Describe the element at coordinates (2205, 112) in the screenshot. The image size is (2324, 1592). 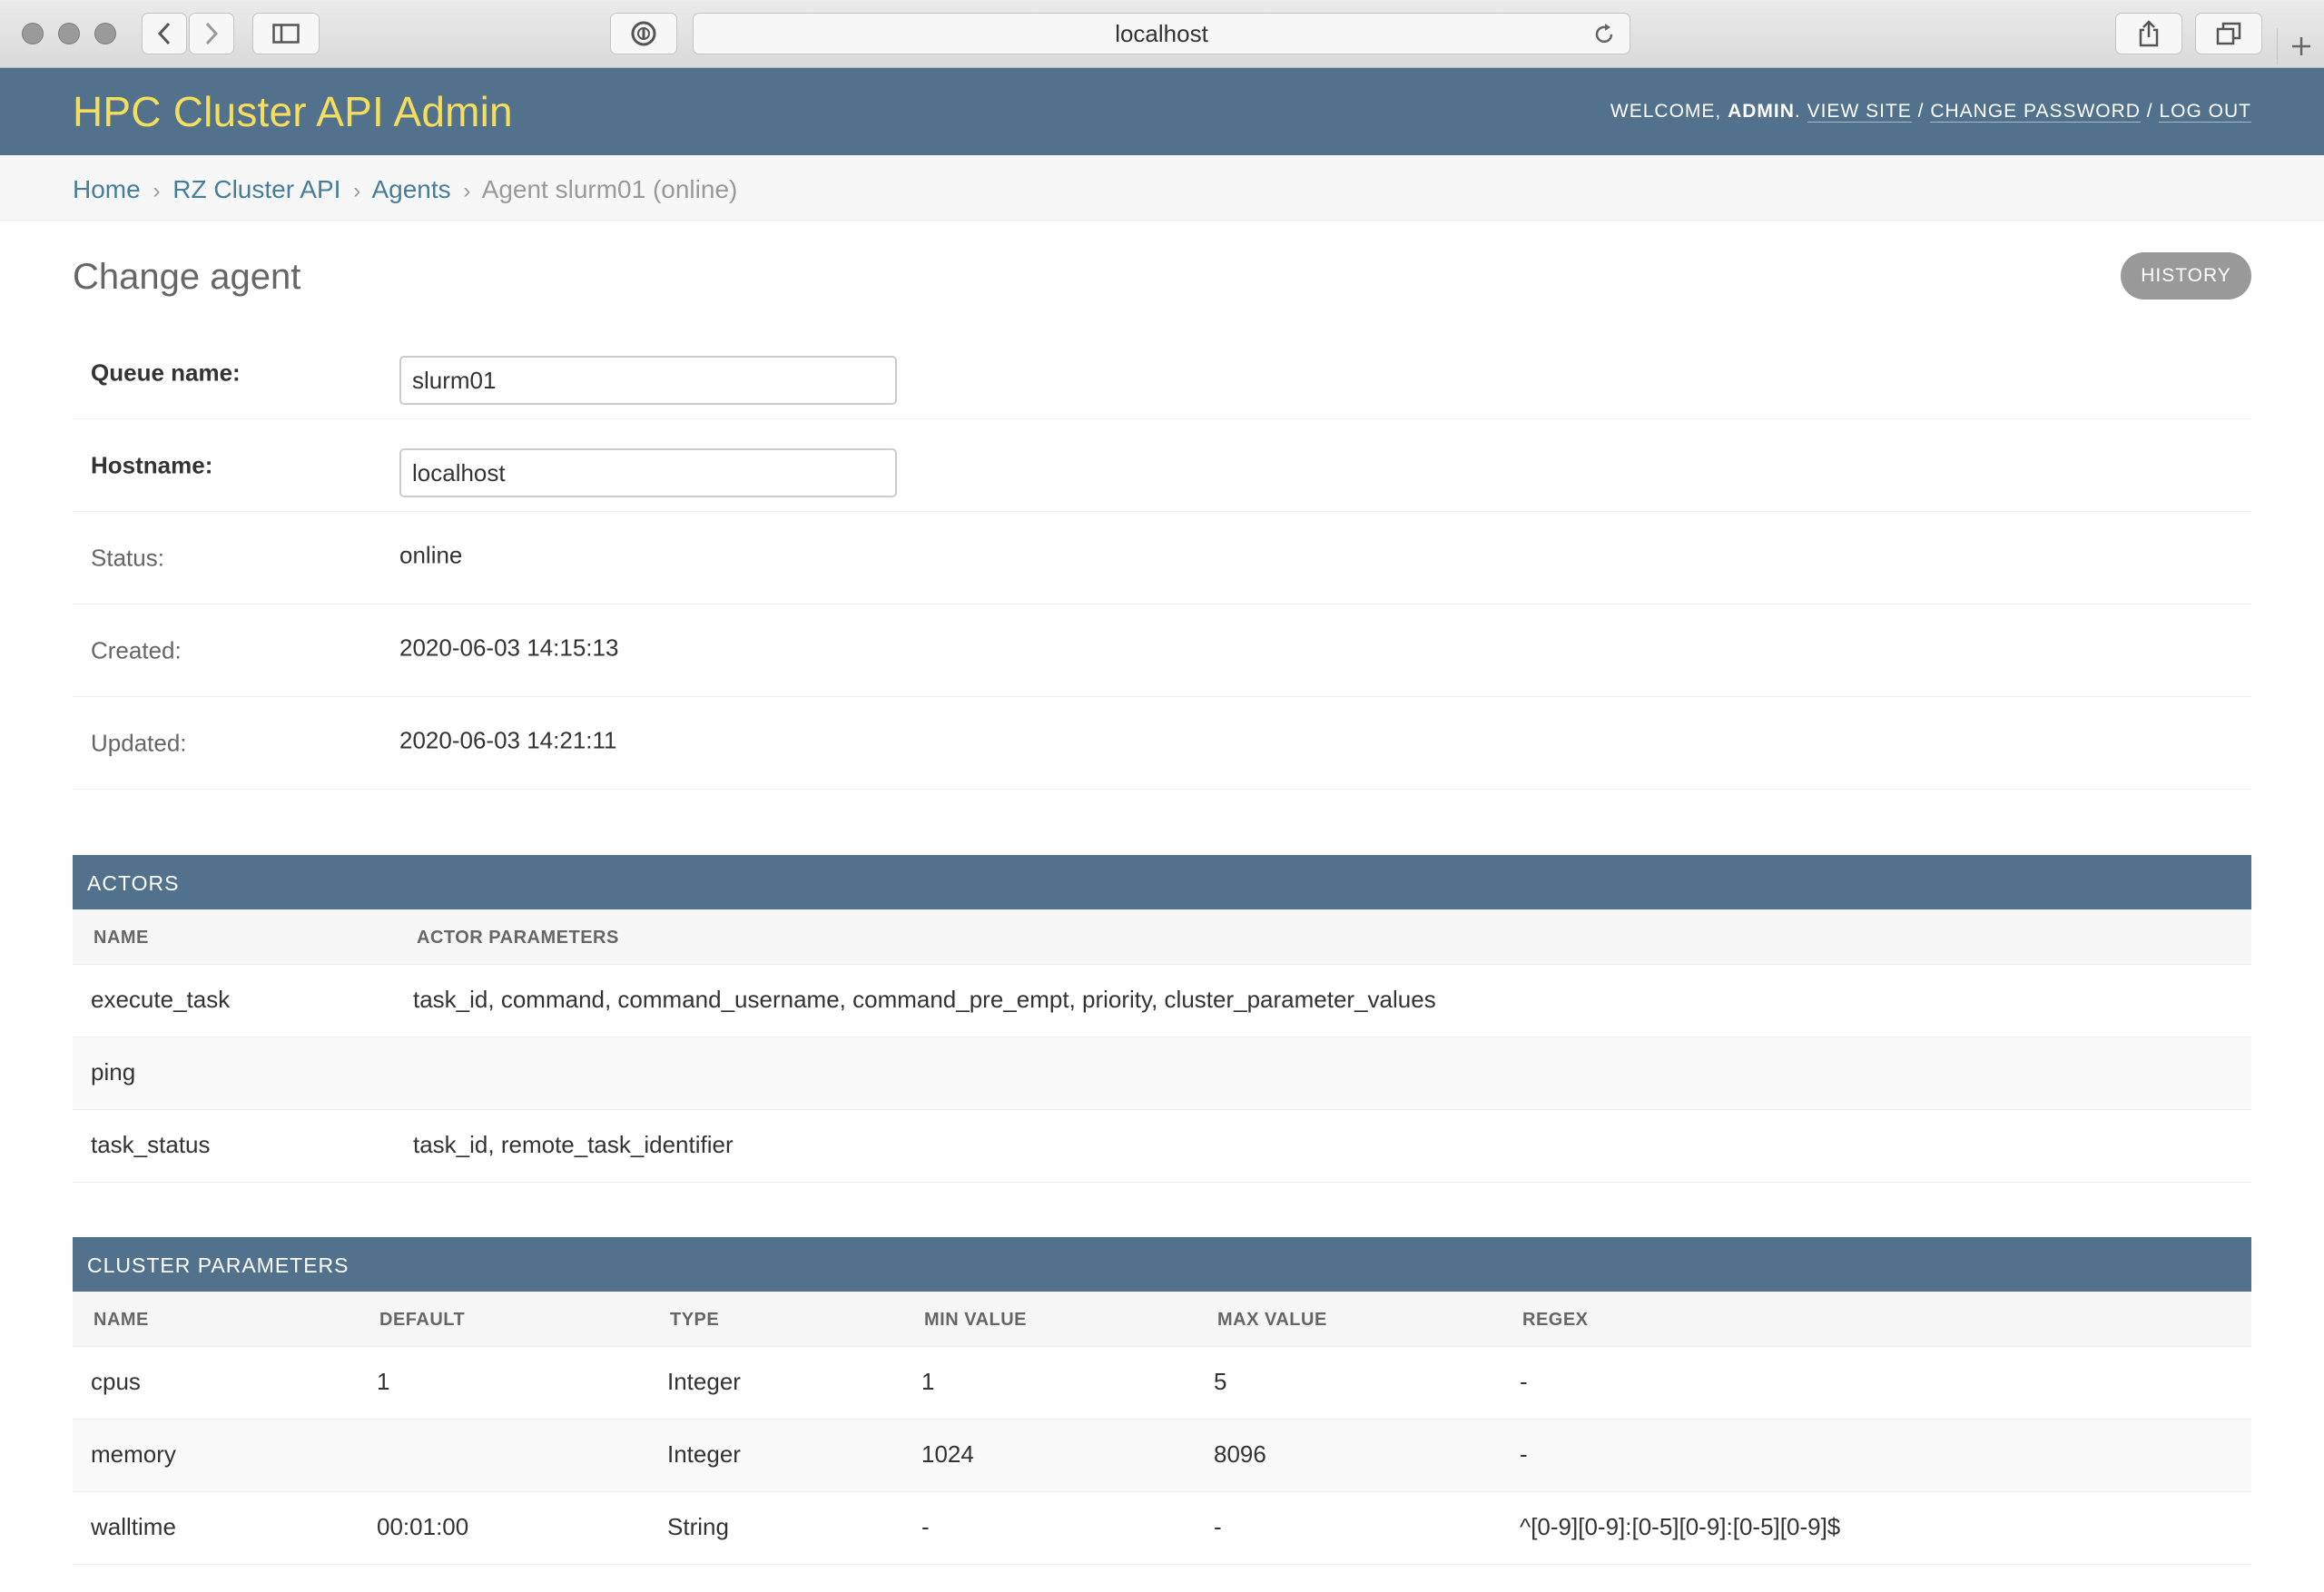
I see `log-out-link: LOG OUT` at that location.